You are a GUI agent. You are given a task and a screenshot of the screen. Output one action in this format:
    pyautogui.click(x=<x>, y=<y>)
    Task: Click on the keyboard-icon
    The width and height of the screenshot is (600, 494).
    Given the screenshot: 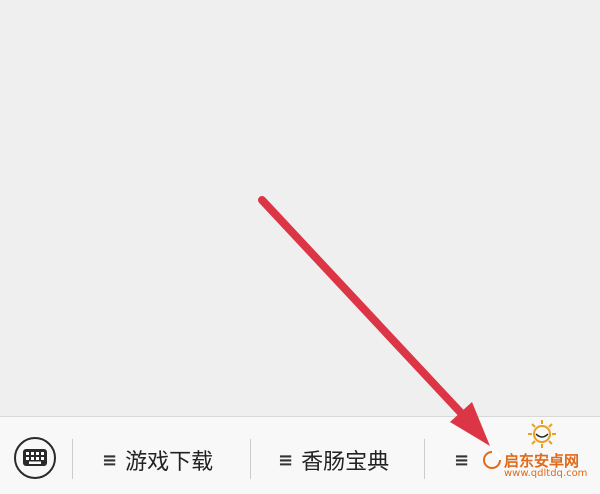 What is the action you would take?
    pyautogui.click(x=35, y=457)
    